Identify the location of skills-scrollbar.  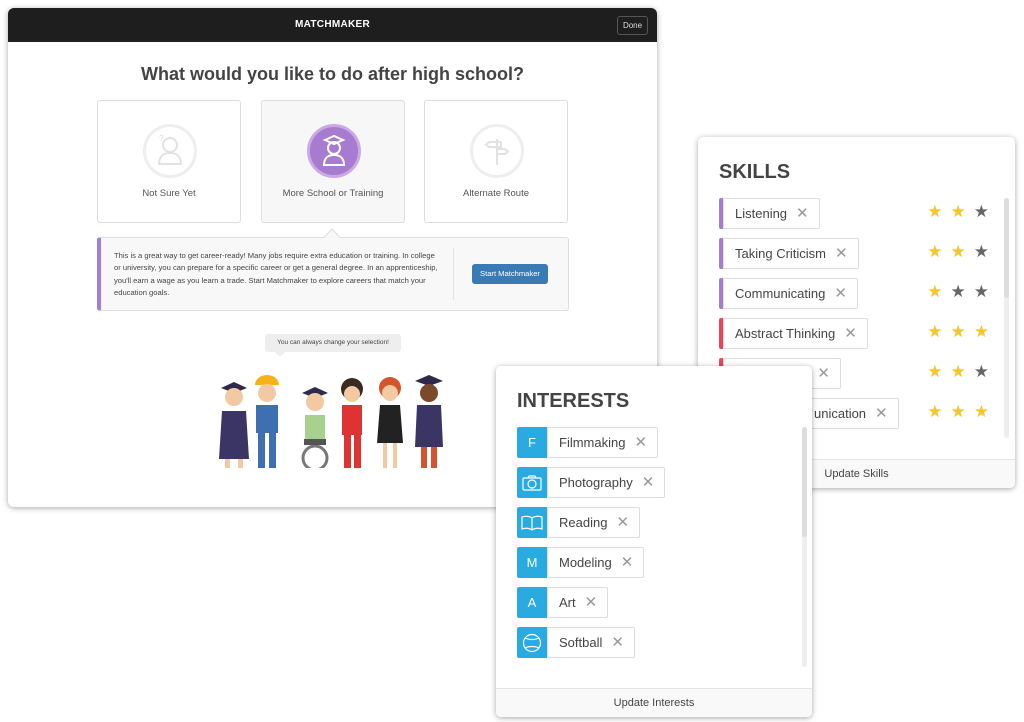
(1006, 318).